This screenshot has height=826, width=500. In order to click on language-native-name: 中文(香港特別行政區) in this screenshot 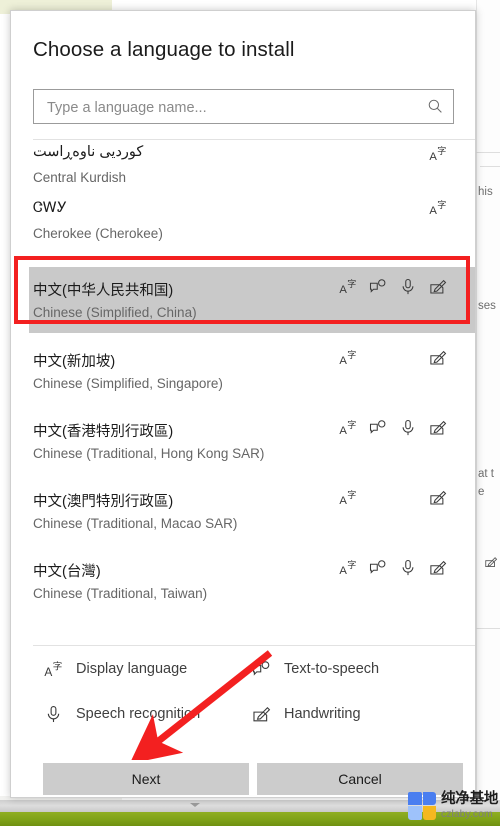, I will do `click(103, 432)`.